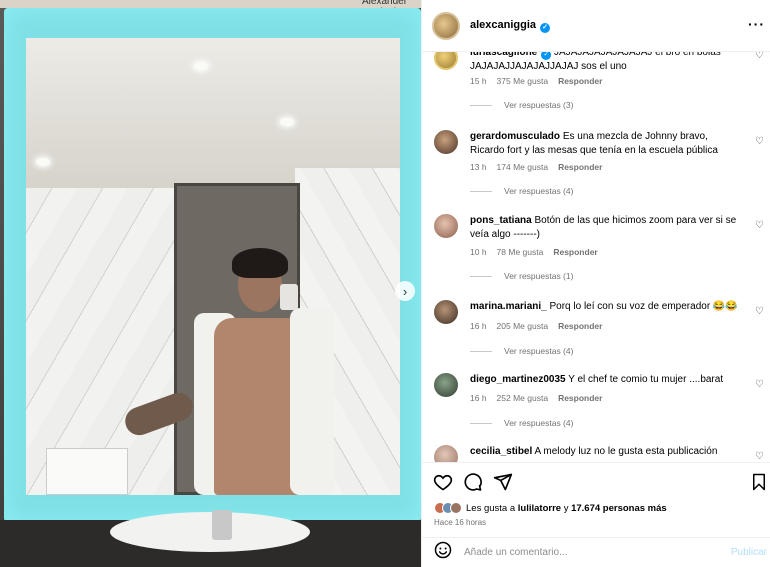 The image size is (770, 567). I want to click on comment-username: gerardomusculado, so click(515, 136).